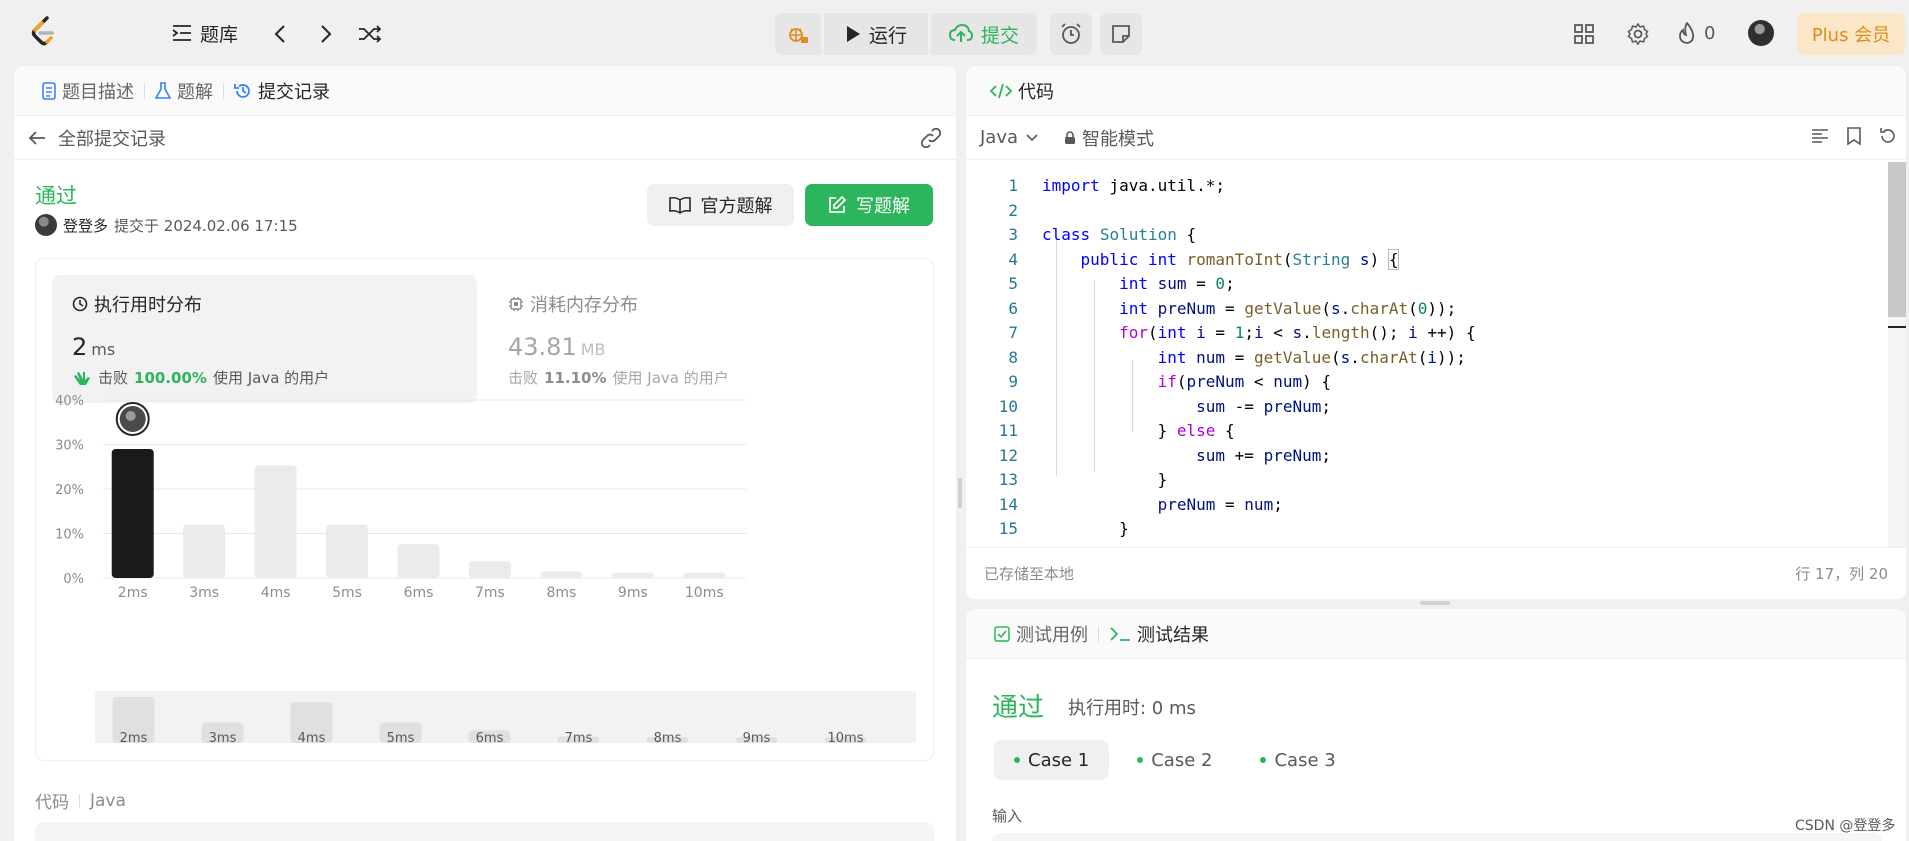 The image size is (1909, 841). What do you see at coordinates (163, 90) in the screenshot?
I see `flask-icon` at bounding box center [163, 90].